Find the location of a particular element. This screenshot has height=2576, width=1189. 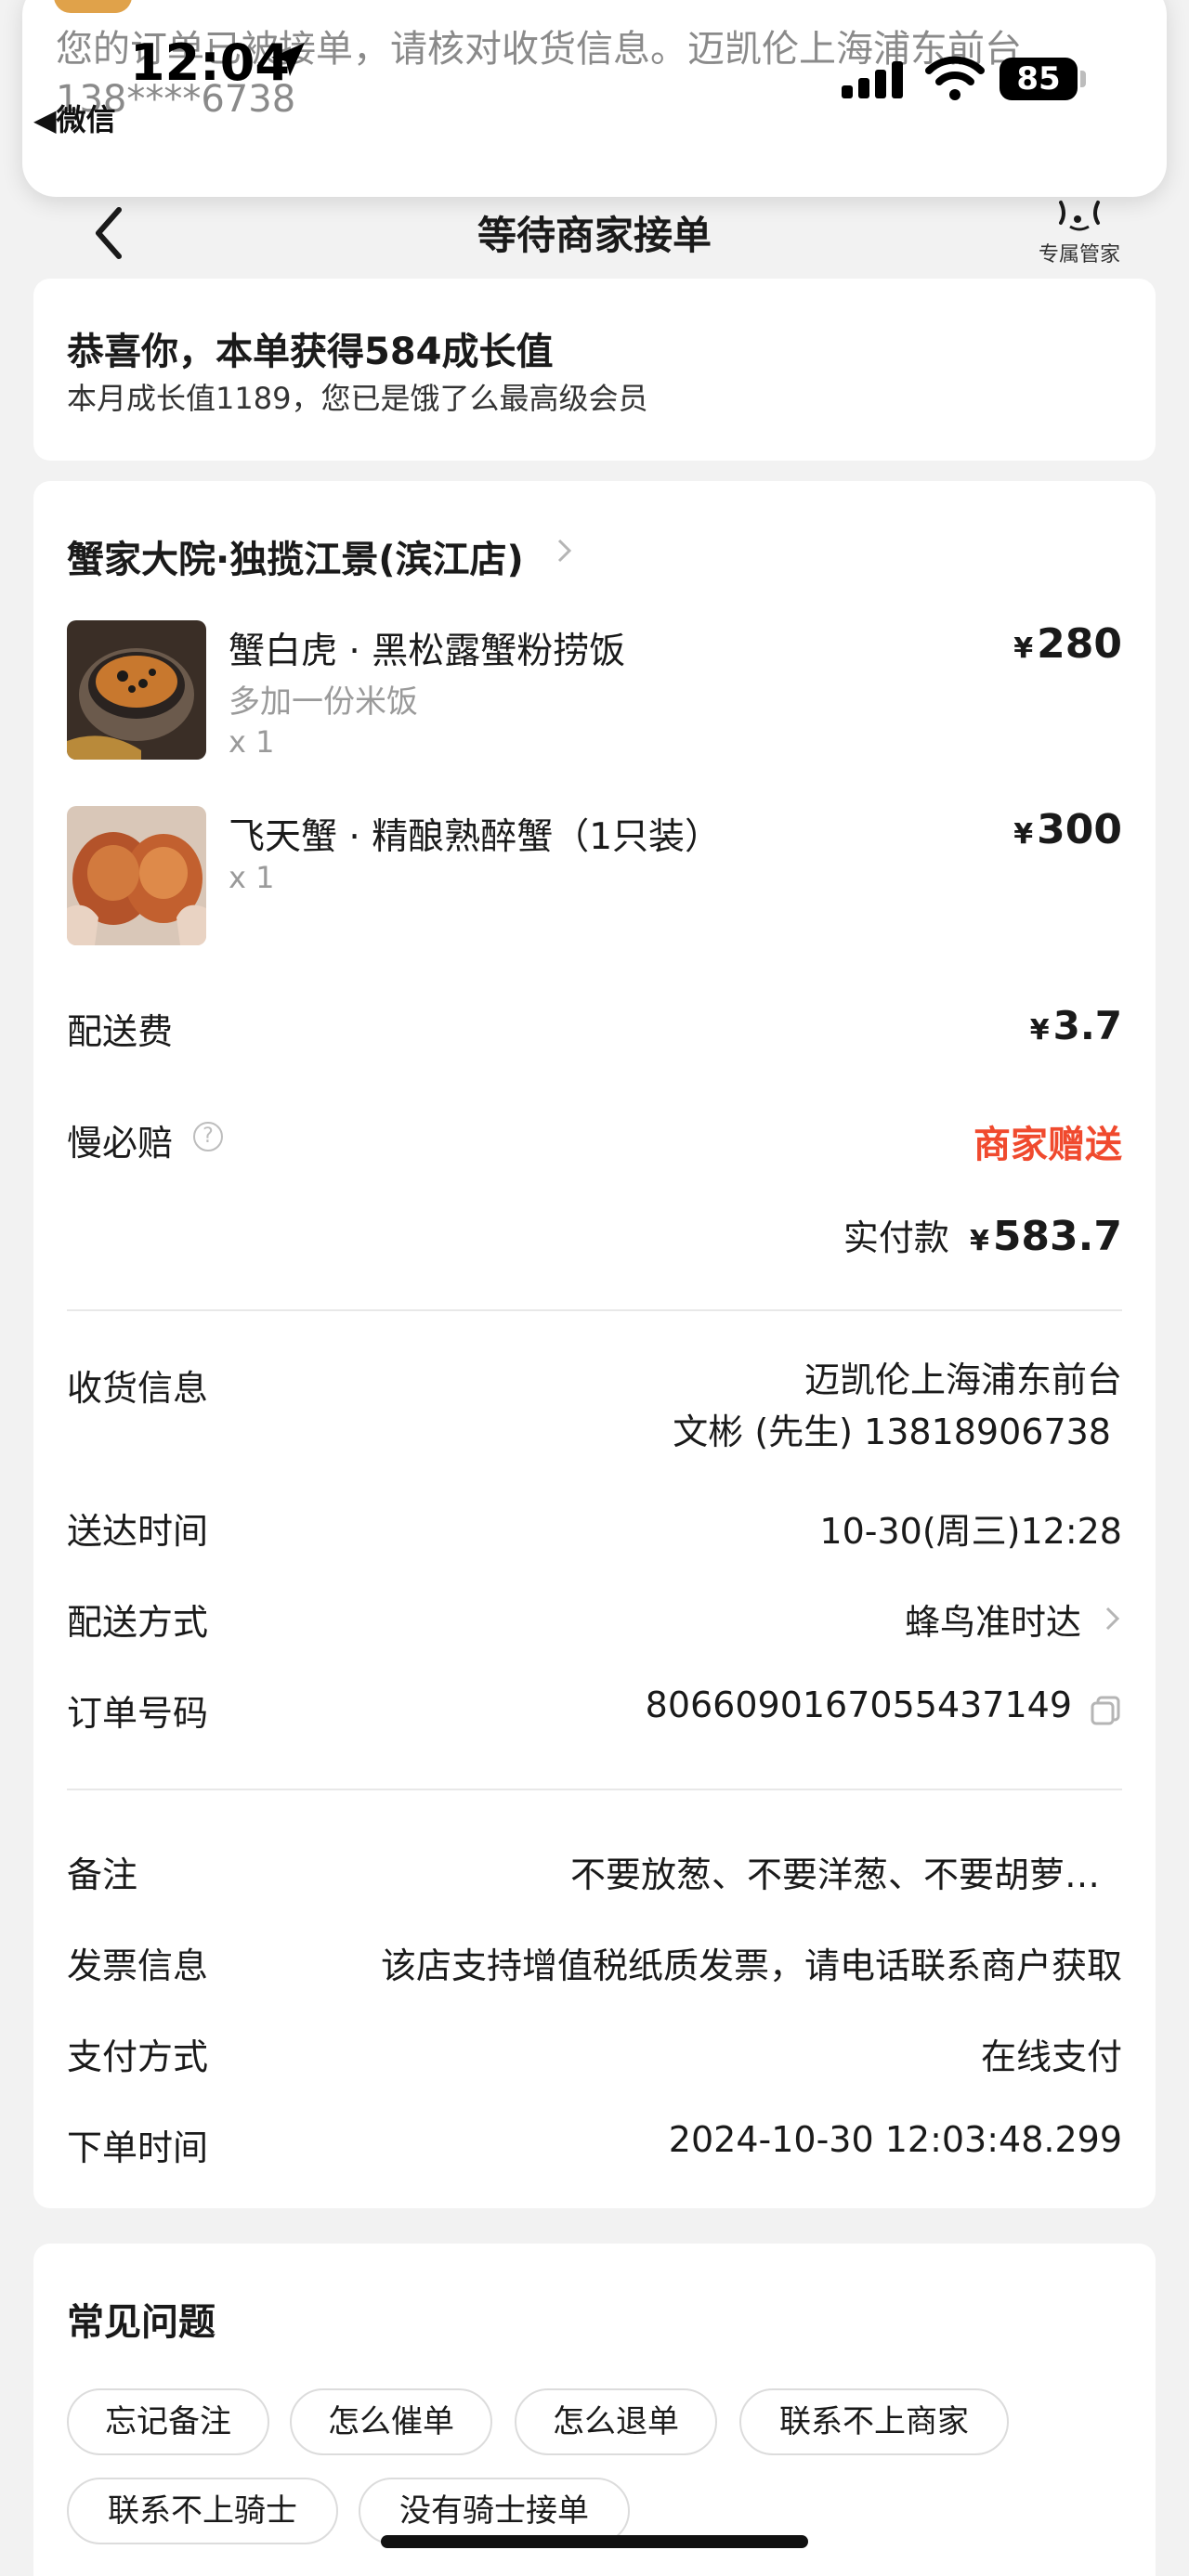

slow-compensation-label: 慢必赔 is located at coordinates (120, 1143).